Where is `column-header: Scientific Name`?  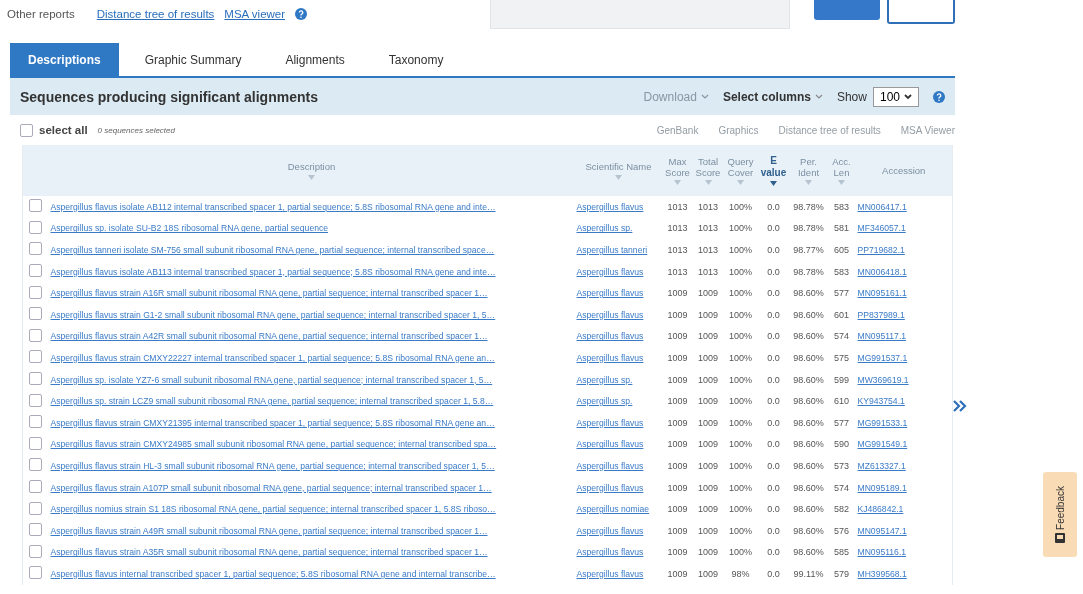
column-header: Scientific Name is located at coordinates (618, 170).